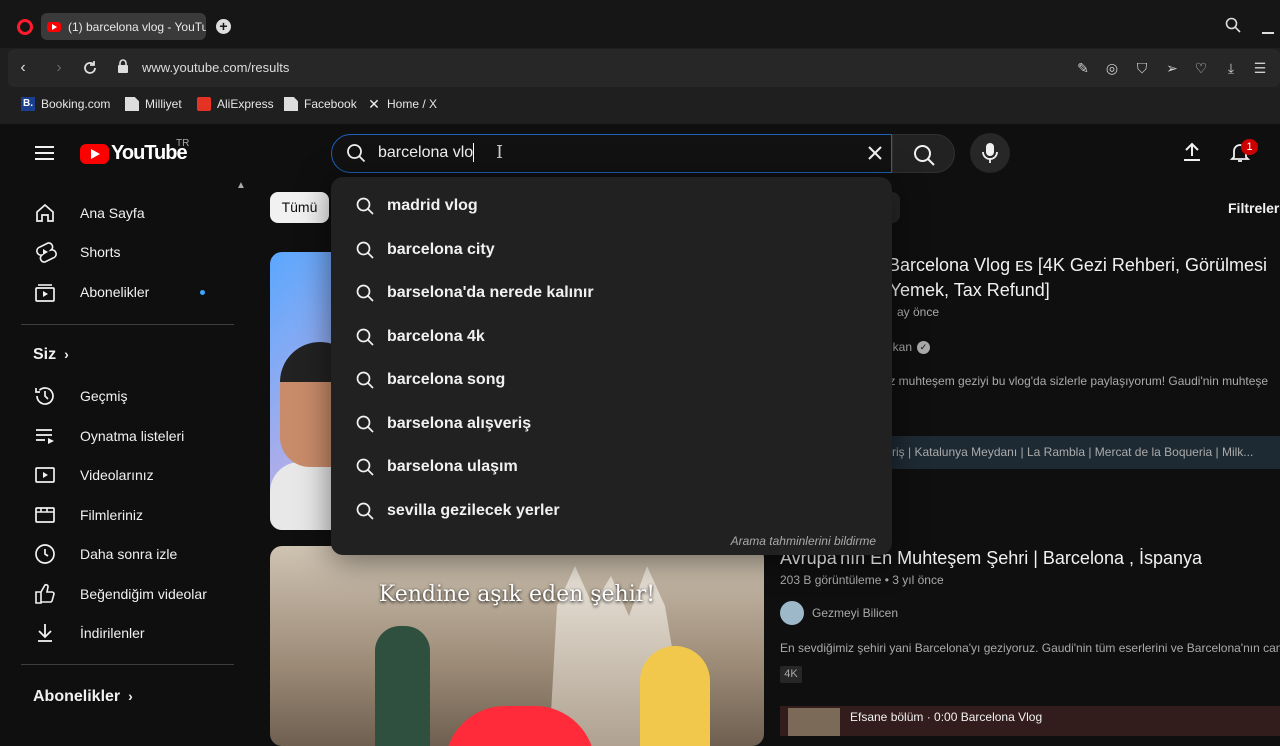 Image resolution: width=1280 pixels, height=746 pixels. I want to click on sidebar-item-your-videos: Videolarınız, so click(120, 475).